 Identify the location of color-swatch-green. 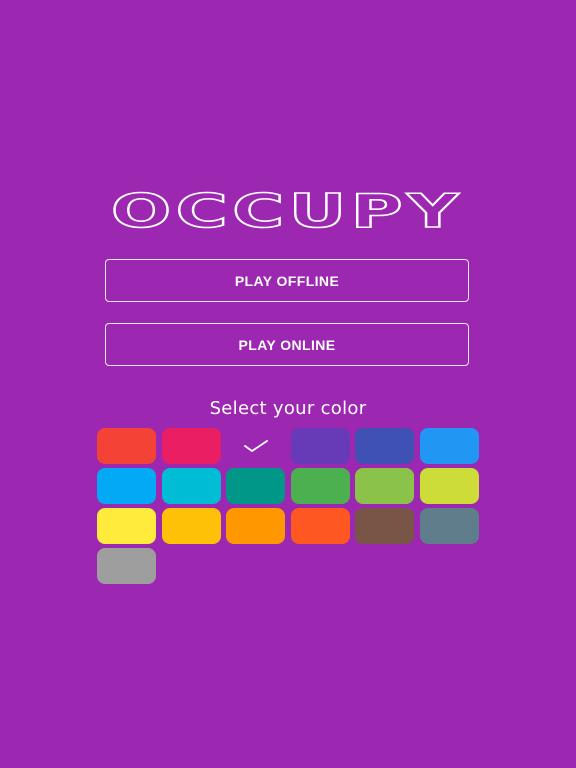
(320, 486).